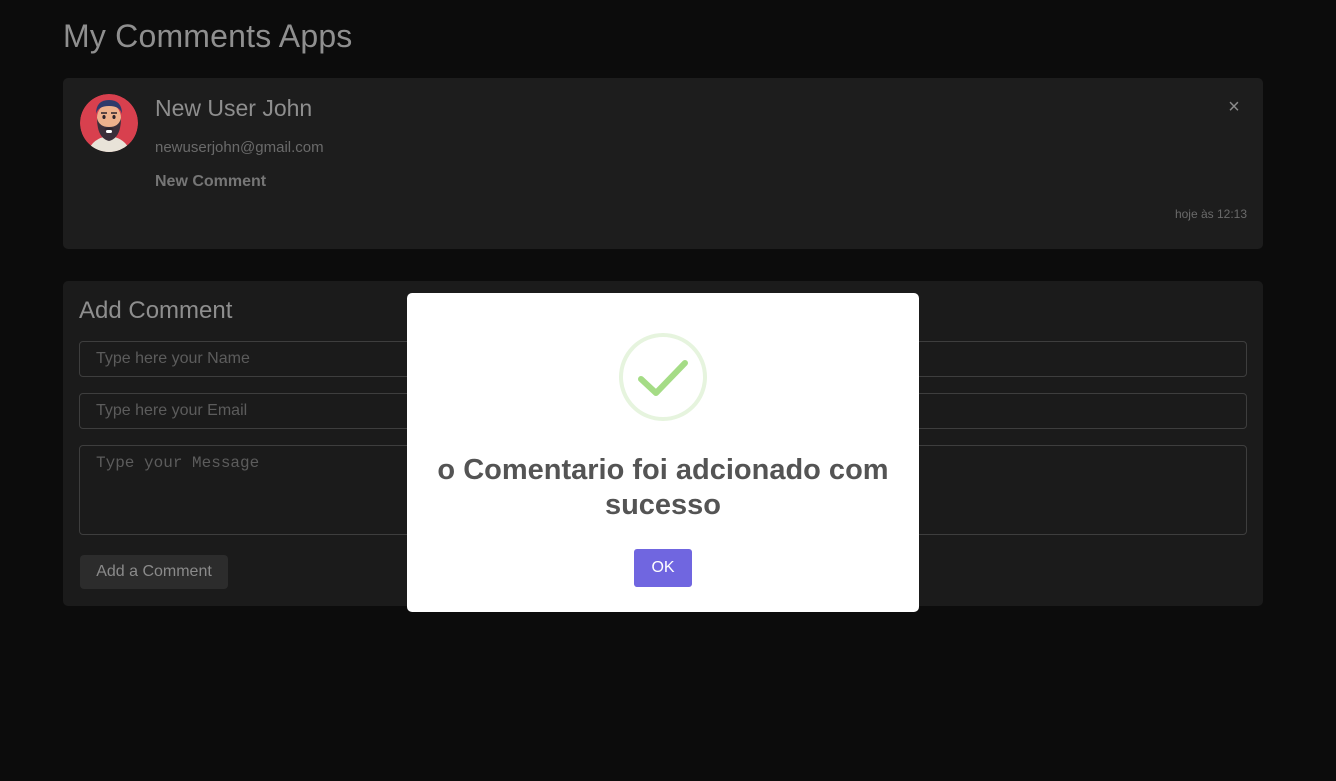  Describe the element at coordinates (663, 487) in the screenshot. I see `dialog-title: o Comentario foi adcionado com sucesso` at that location.